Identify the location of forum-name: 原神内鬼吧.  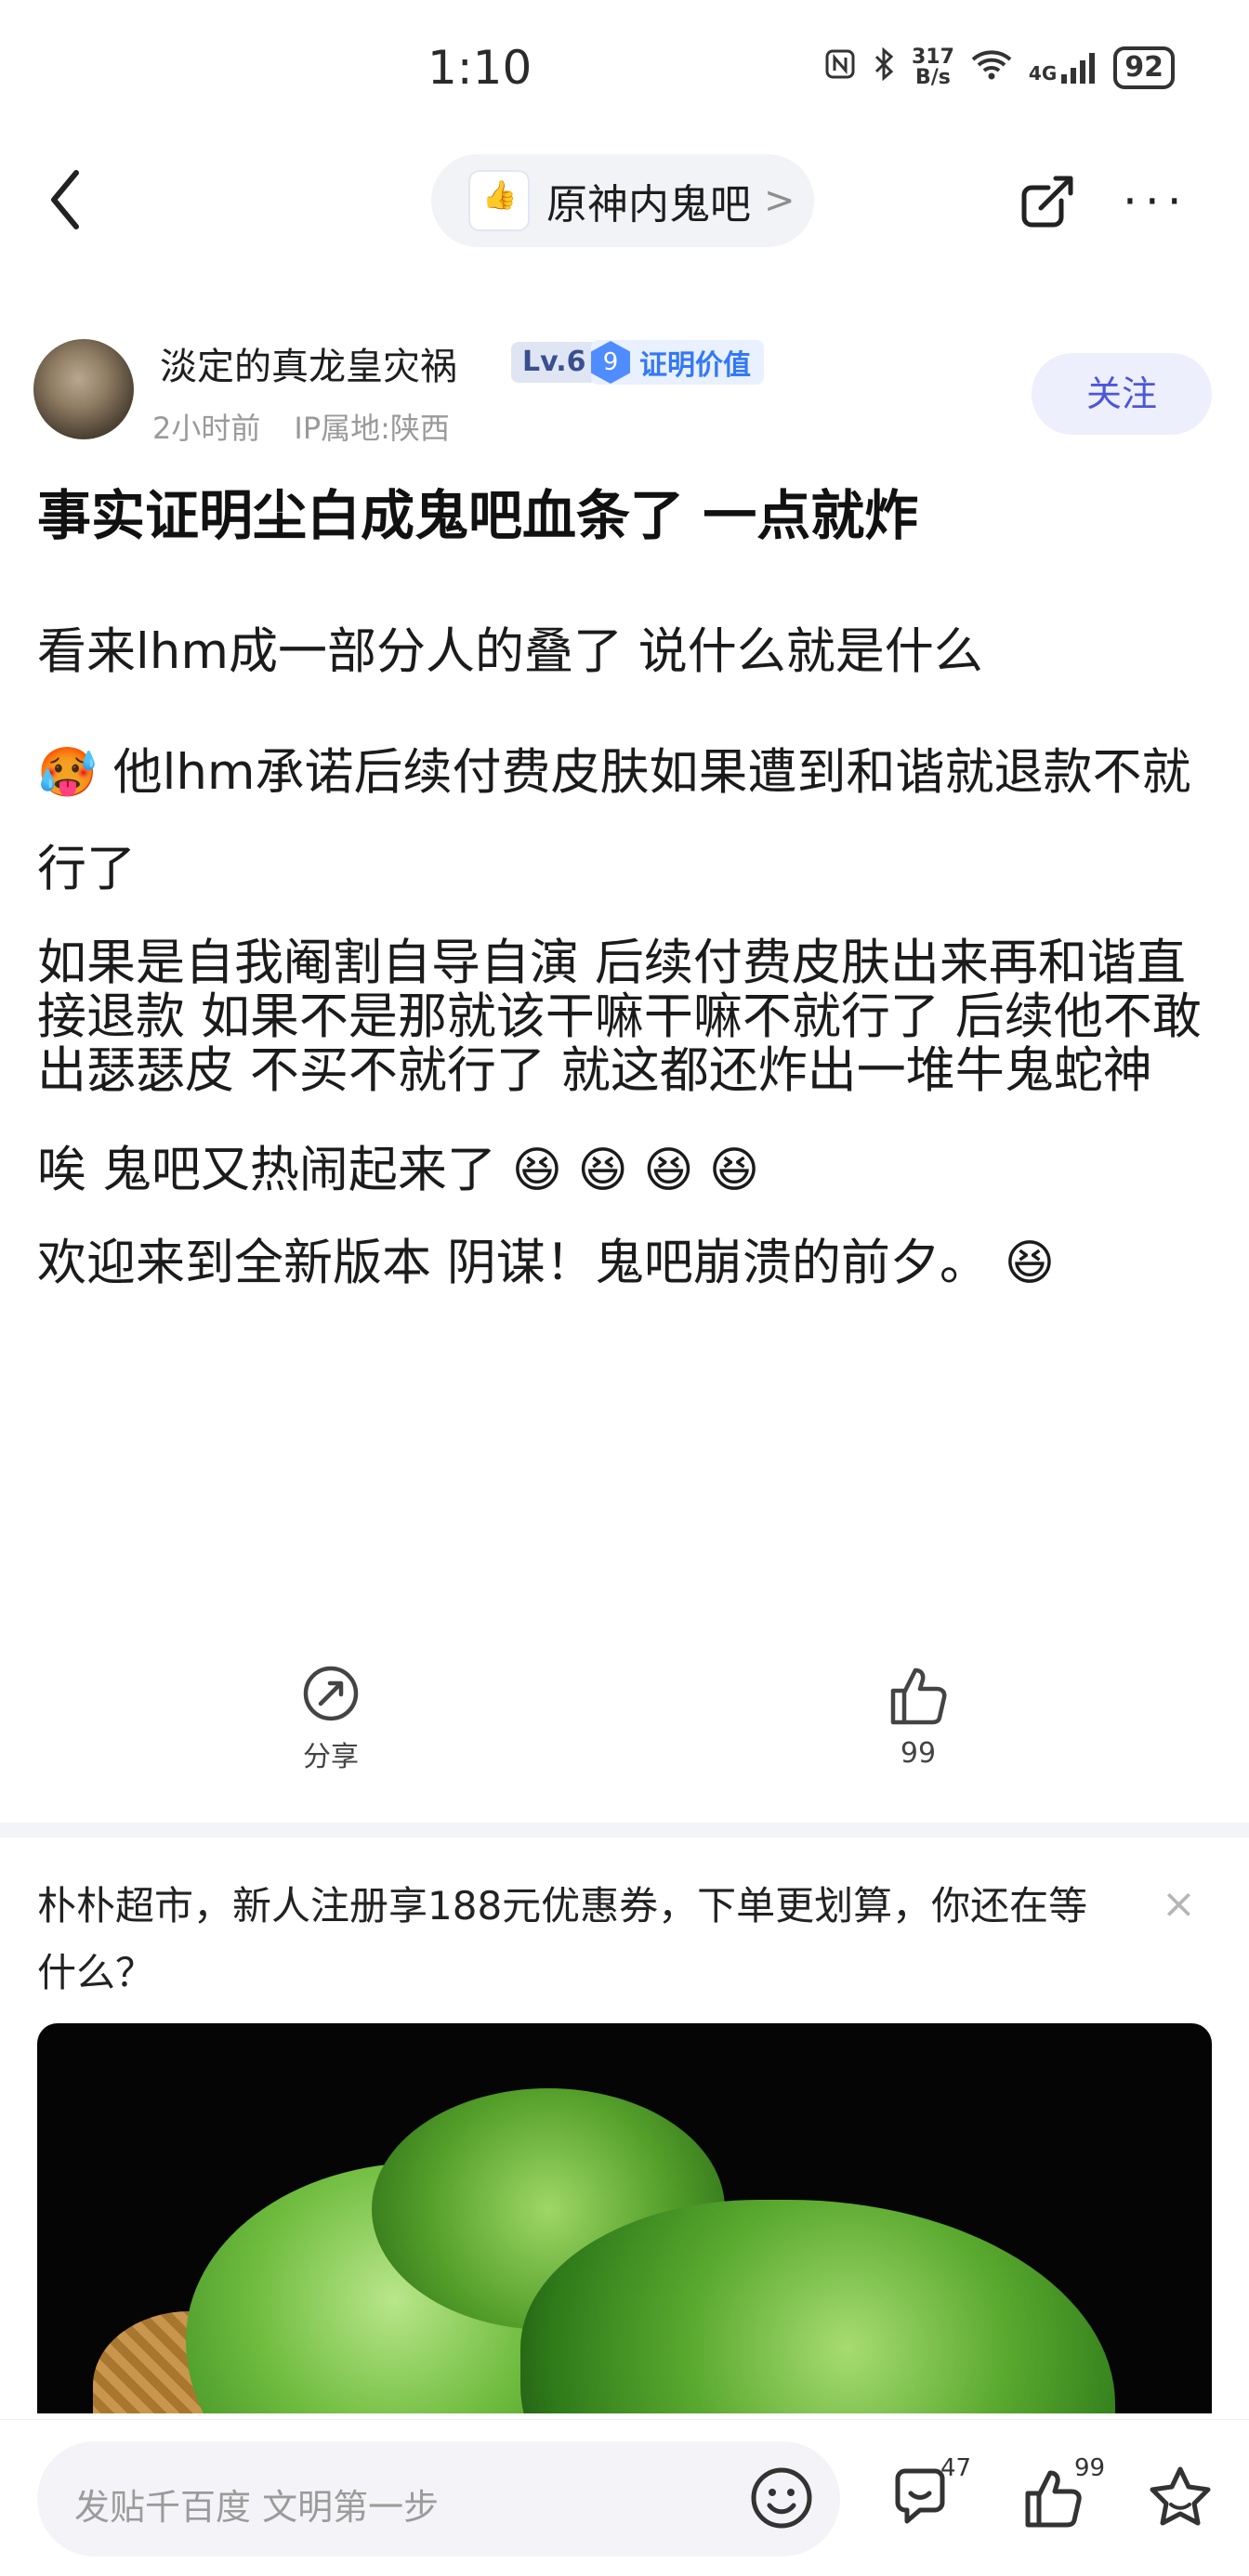
(648, 205).